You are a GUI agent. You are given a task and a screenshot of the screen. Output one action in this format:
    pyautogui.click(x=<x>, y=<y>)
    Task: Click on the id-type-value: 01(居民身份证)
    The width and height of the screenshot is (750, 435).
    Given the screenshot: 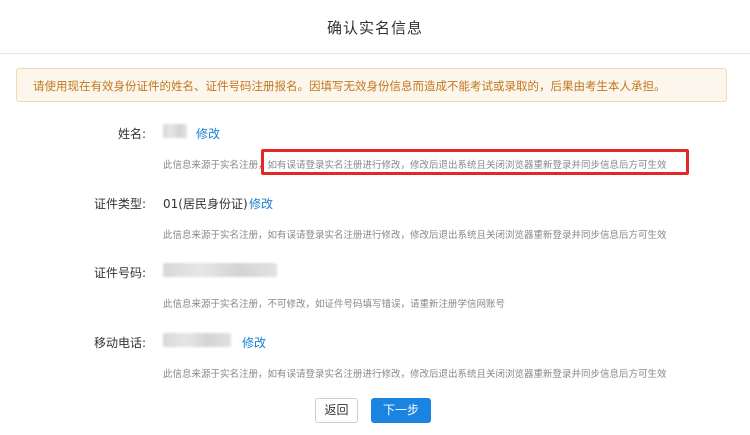 What is the action you would take?
    pyautogui.click(x=205, y=204)
    